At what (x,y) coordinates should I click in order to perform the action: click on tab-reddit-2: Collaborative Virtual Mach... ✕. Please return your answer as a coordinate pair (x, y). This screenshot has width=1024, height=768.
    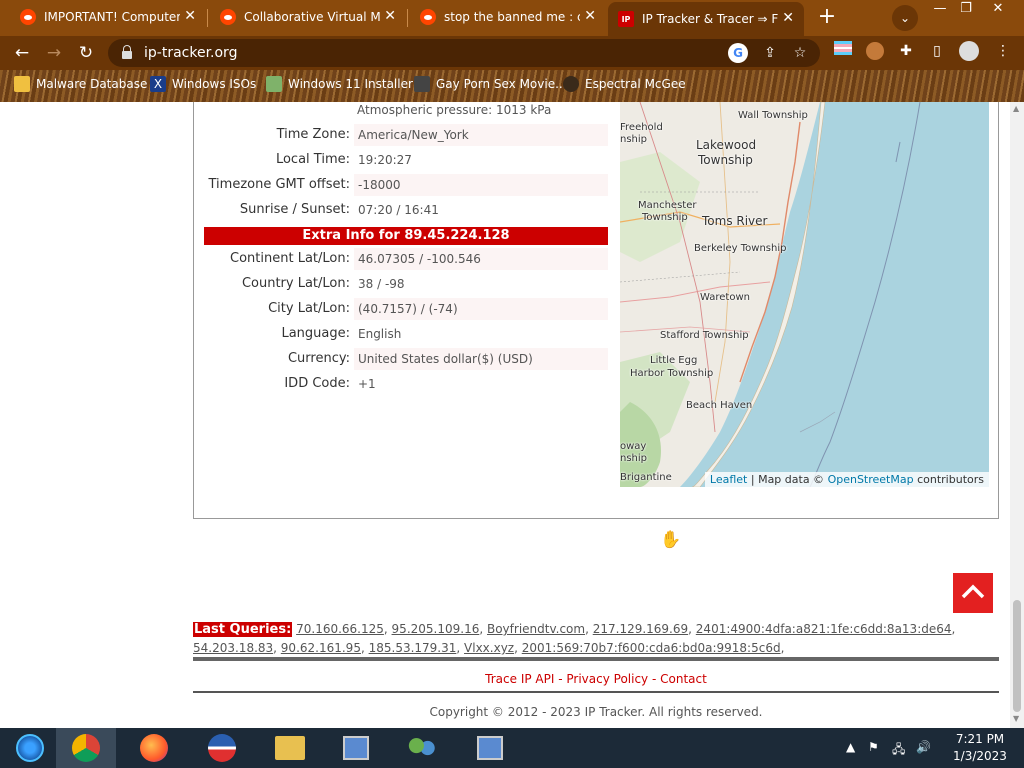
    Looking at the image, I should click on (308, 17).